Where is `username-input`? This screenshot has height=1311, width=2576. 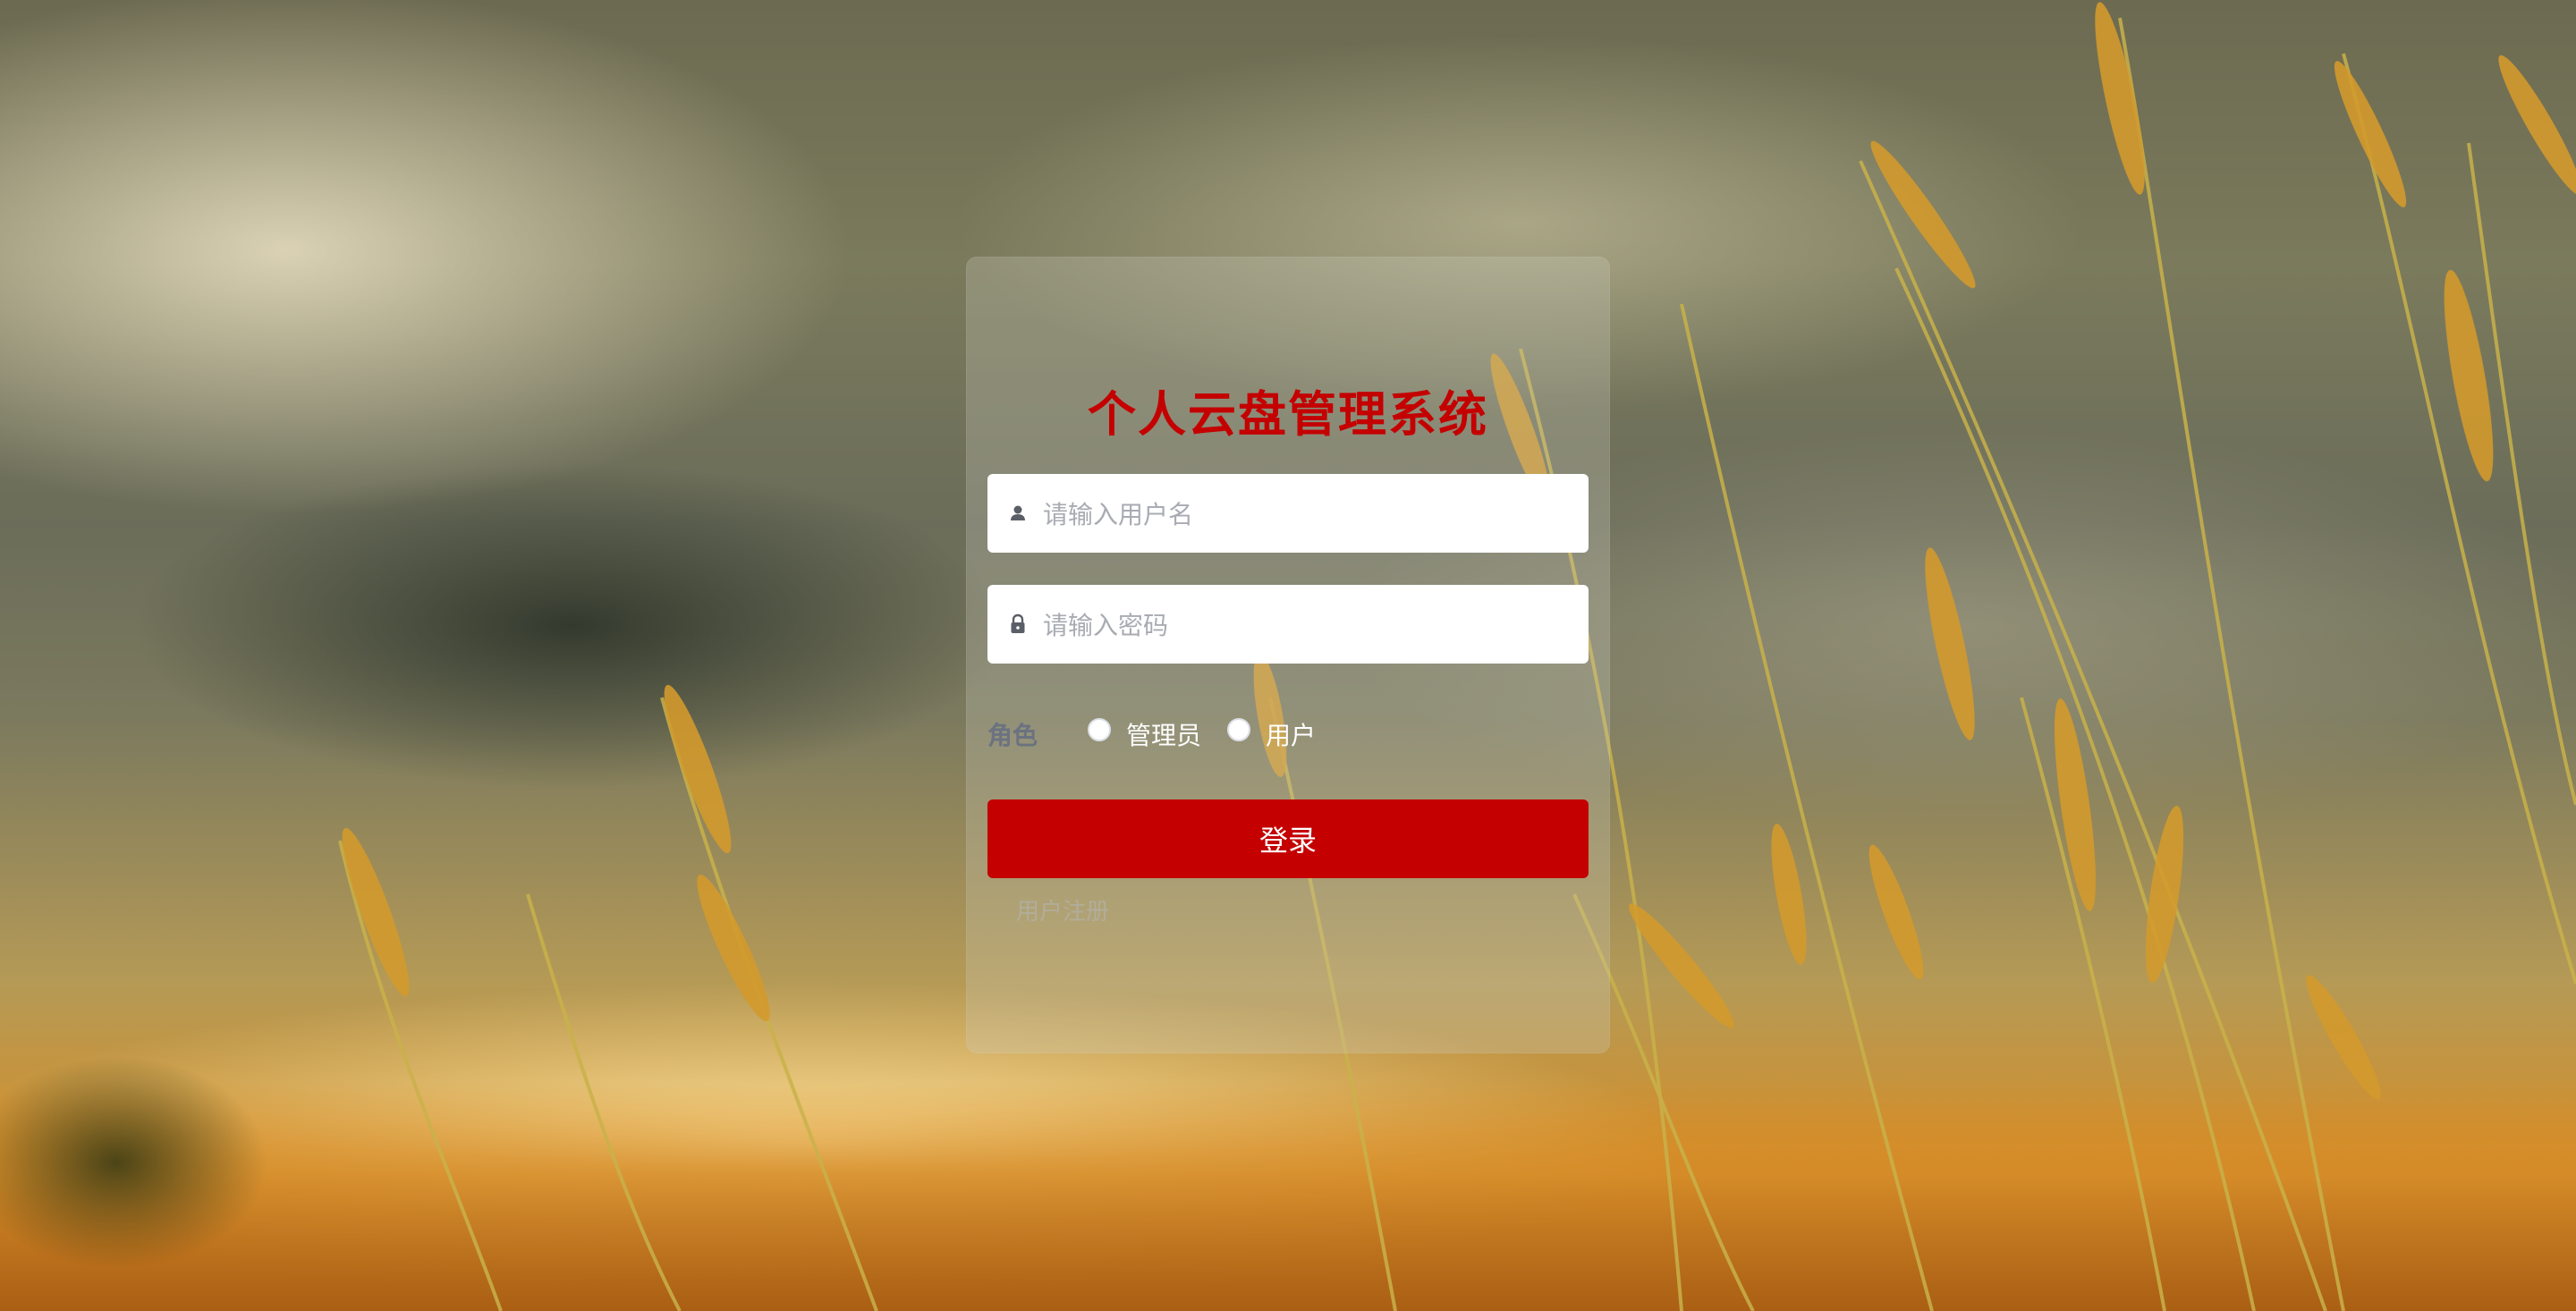 username-input is located at coordinates (1306, 514).